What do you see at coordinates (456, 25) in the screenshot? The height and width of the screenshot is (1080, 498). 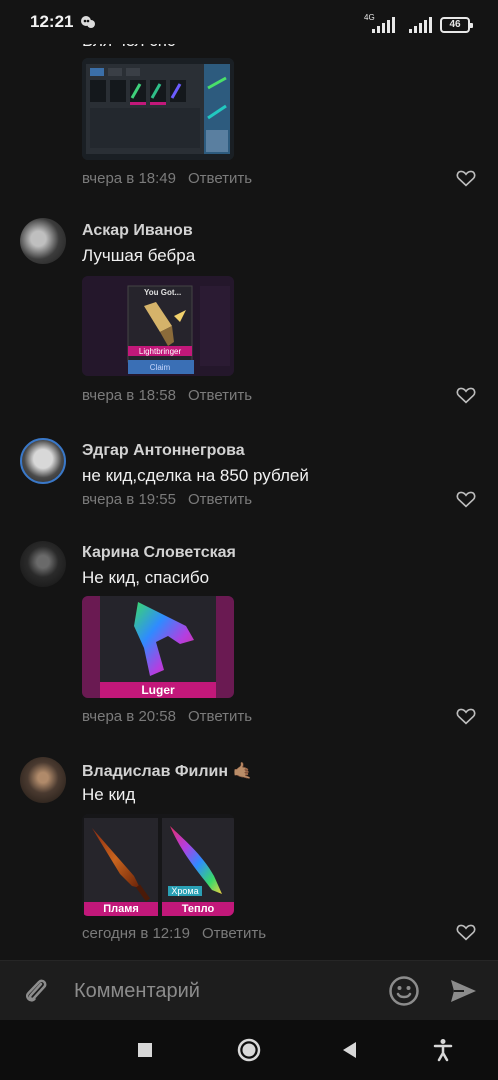 I see `battery-icon: 46` at bounding box center [456, 25].